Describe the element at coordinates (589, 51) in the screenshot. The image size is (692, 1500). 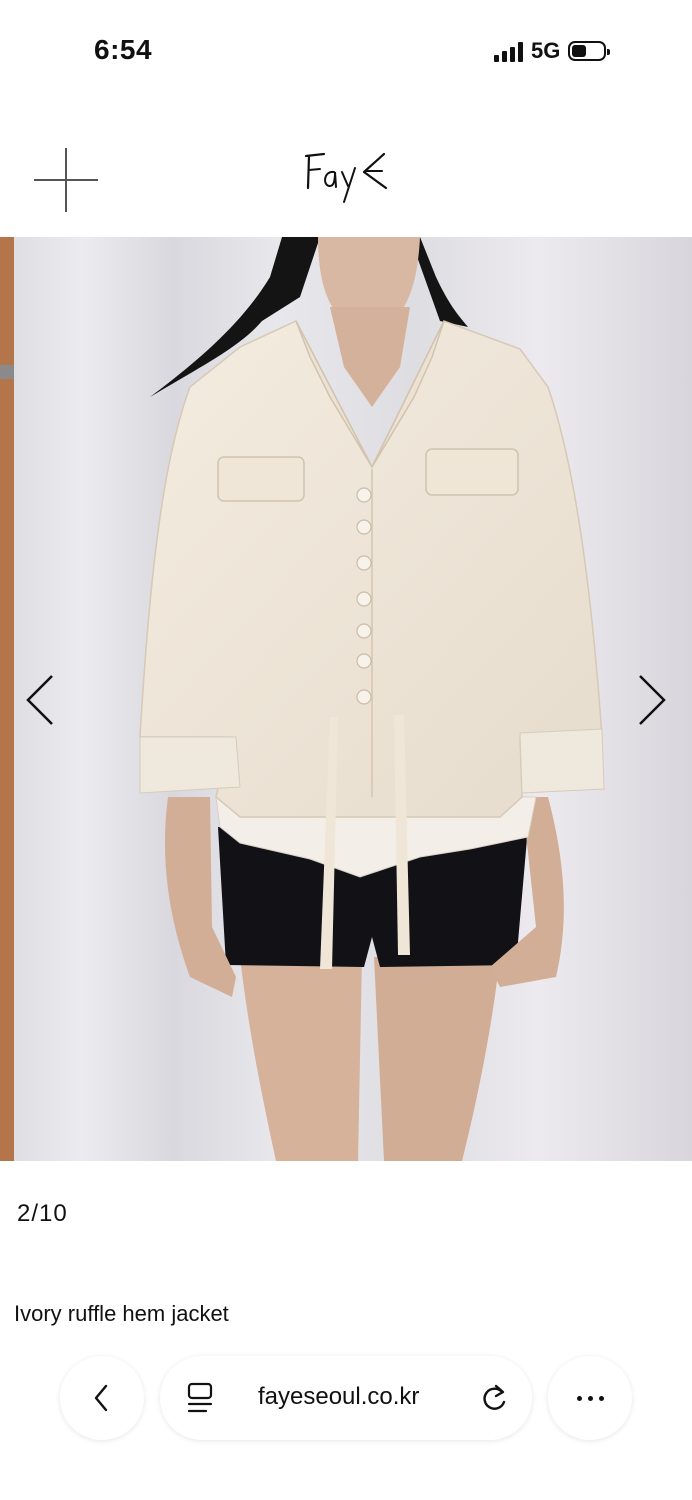
I see `battery-icon` at that location.